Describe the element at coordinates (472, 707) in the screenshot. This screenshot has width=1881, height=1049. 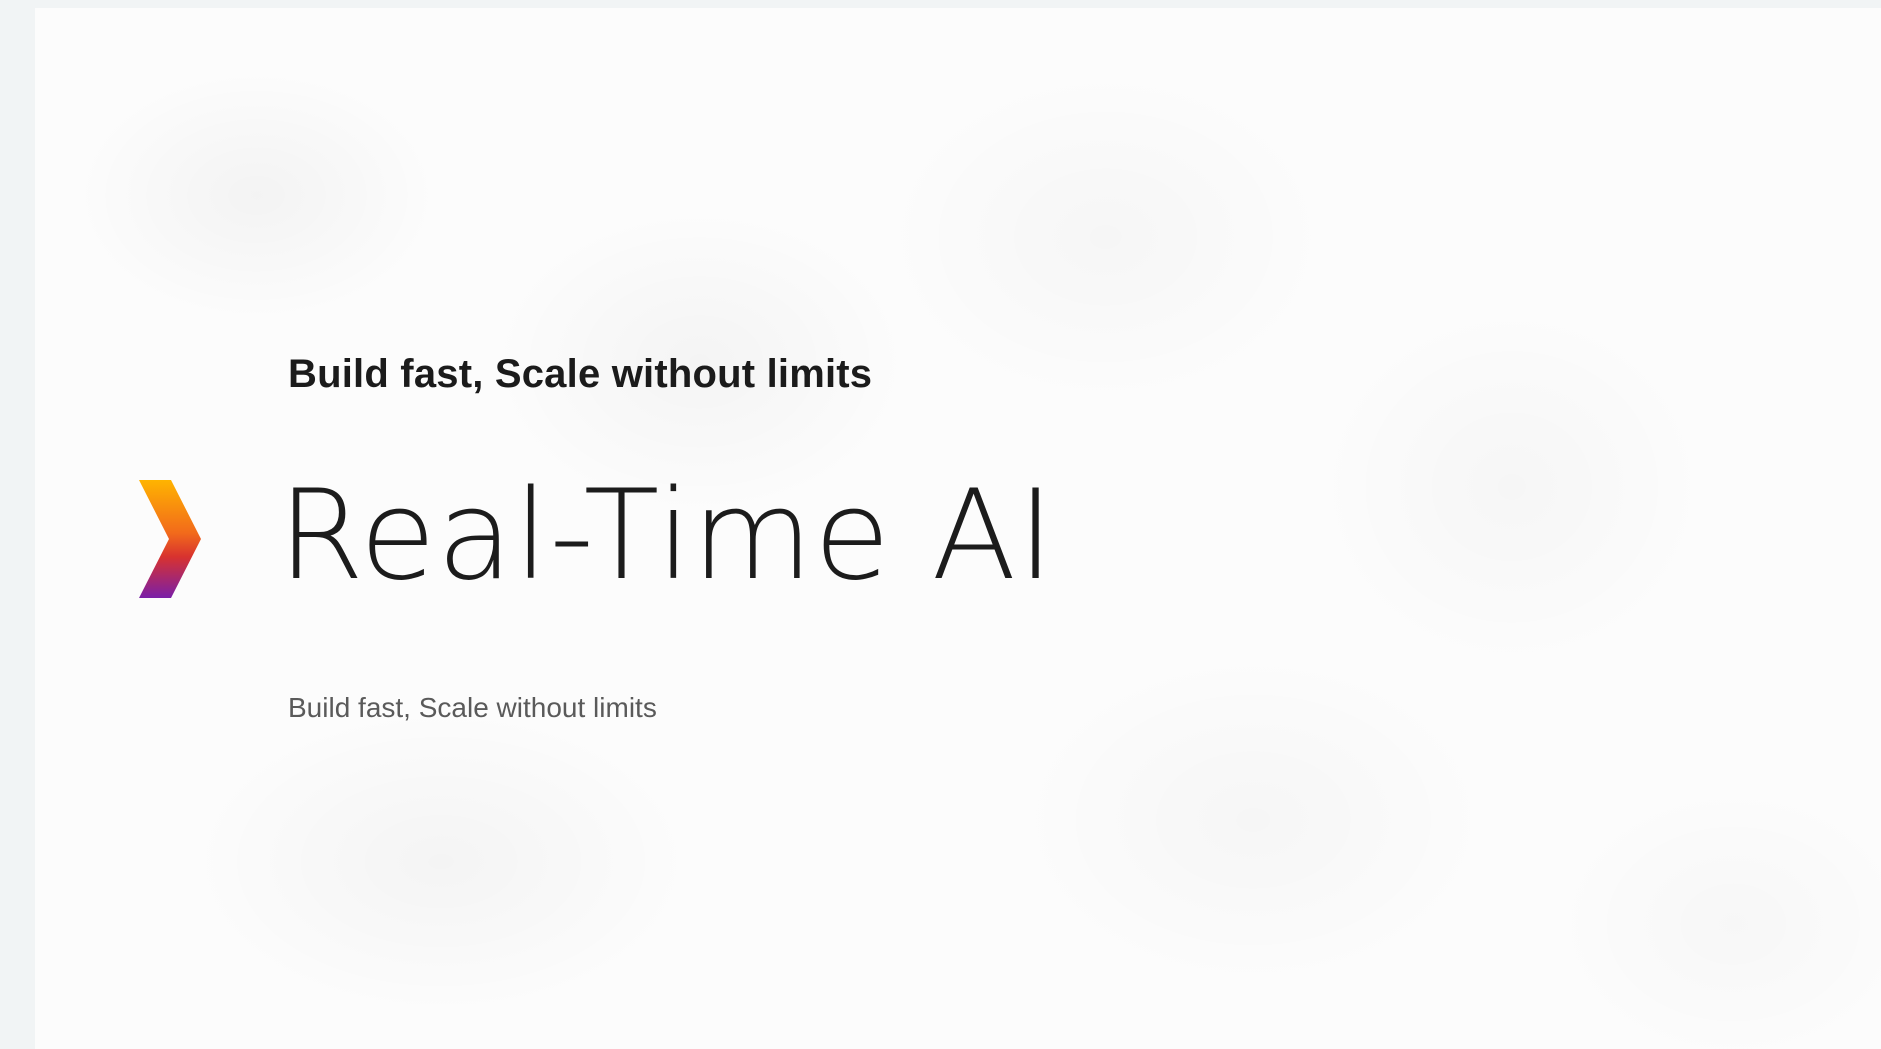
I see `slide-subtitle: Build fast, Scale without limits` at that location.